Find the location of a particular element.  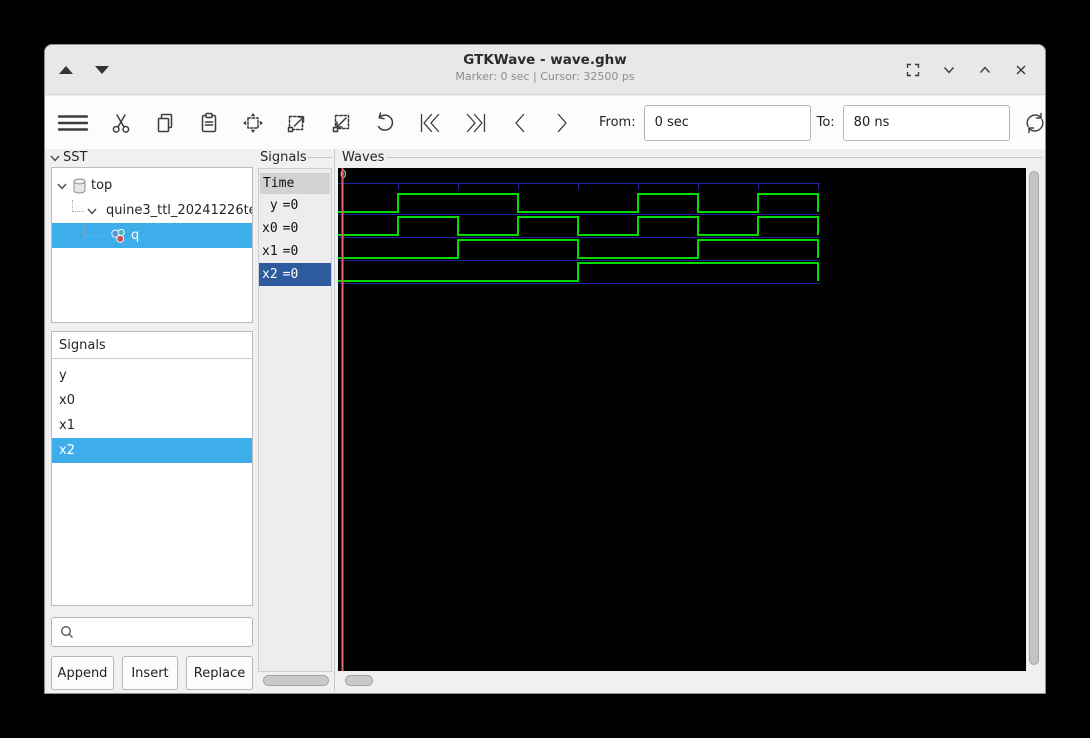

skip-to-end-icon is located at coordinates (476, 122).